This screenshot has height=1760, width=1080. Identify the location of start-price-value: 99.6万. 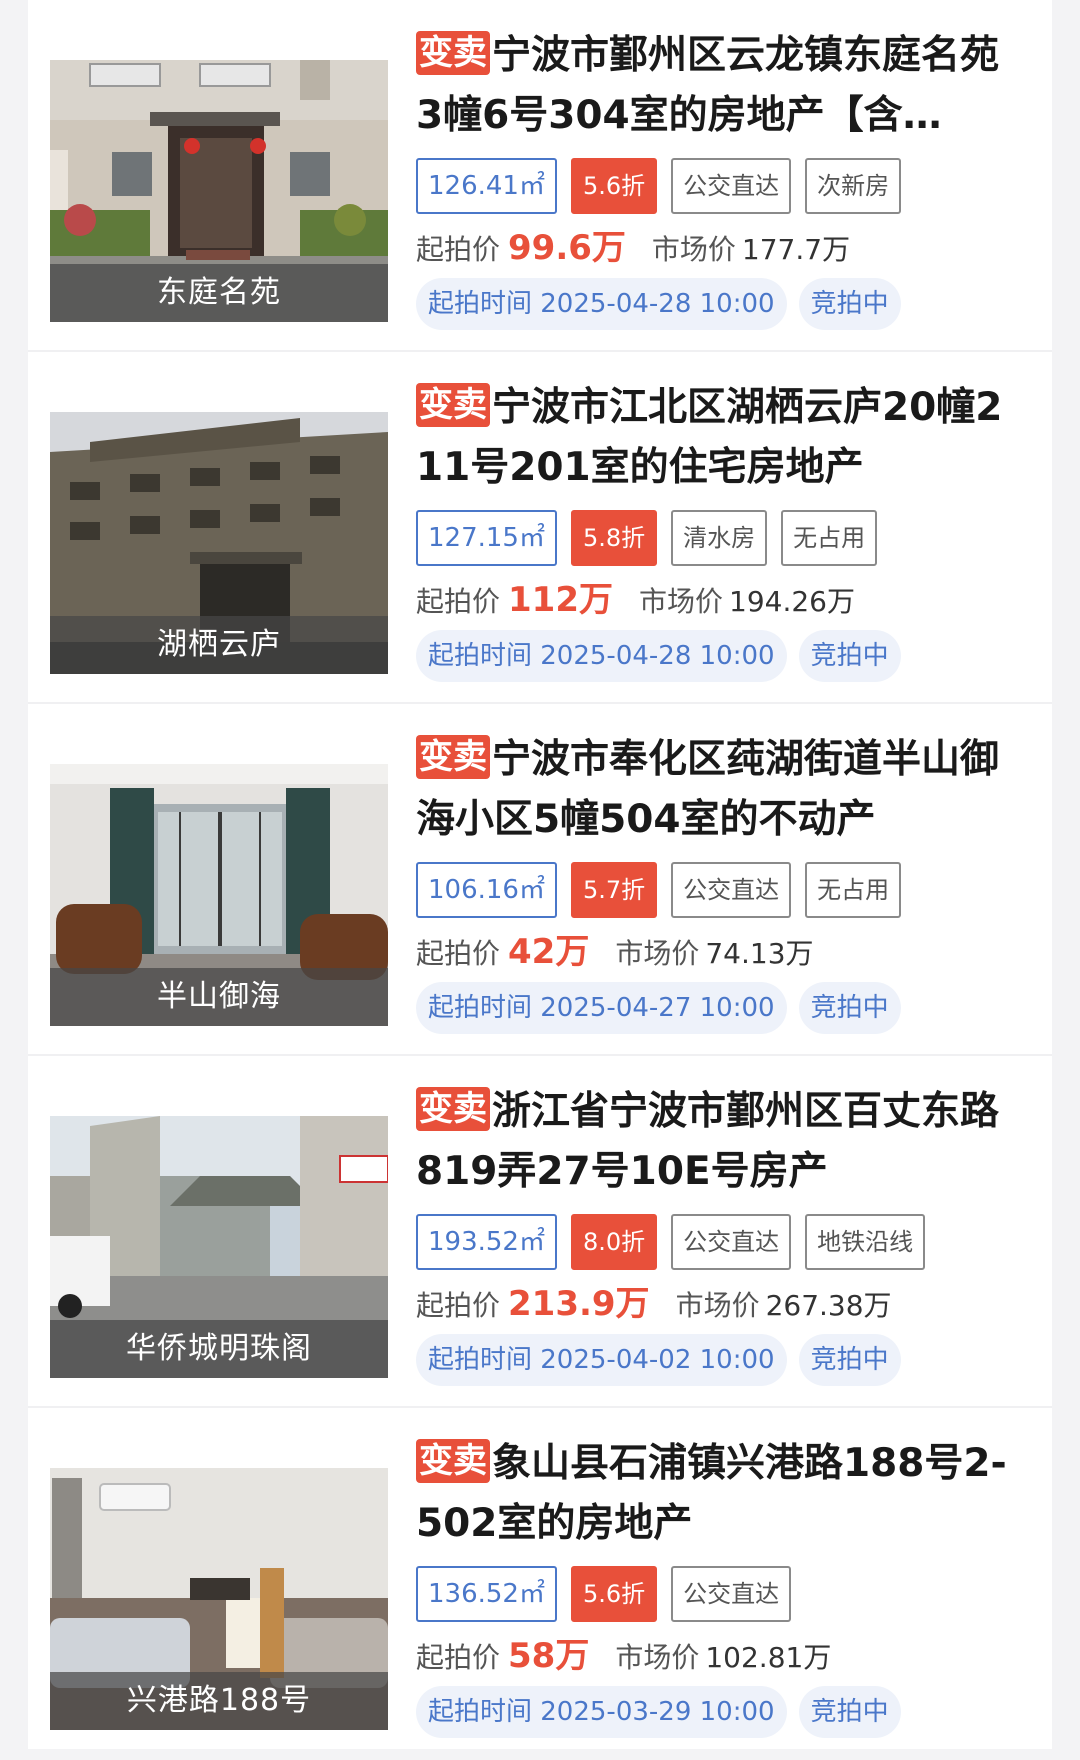
(567, 248).